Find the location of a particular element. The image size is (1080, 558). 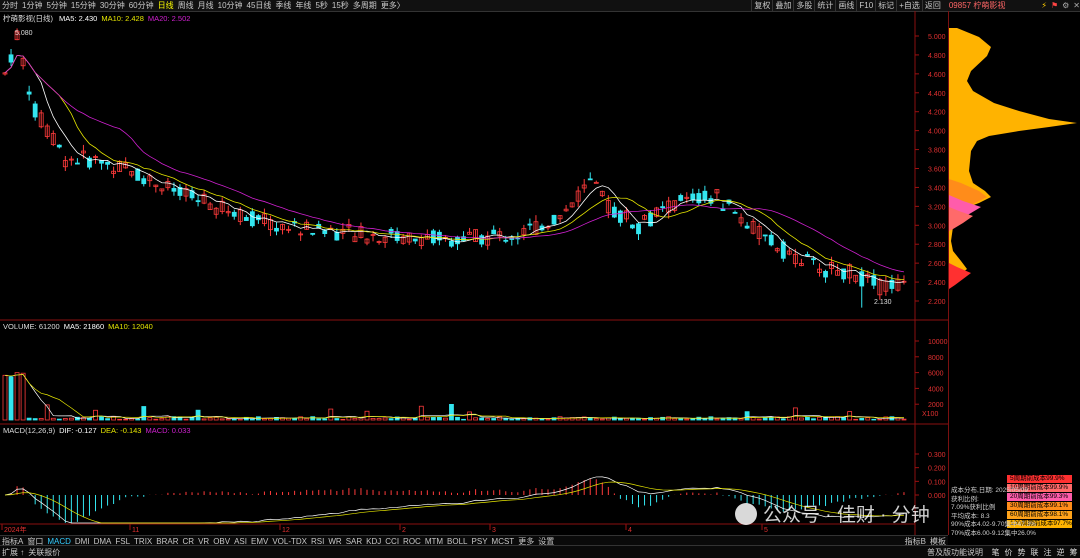

toolbar-button-5: F10 is located at coordinates (865, 5).